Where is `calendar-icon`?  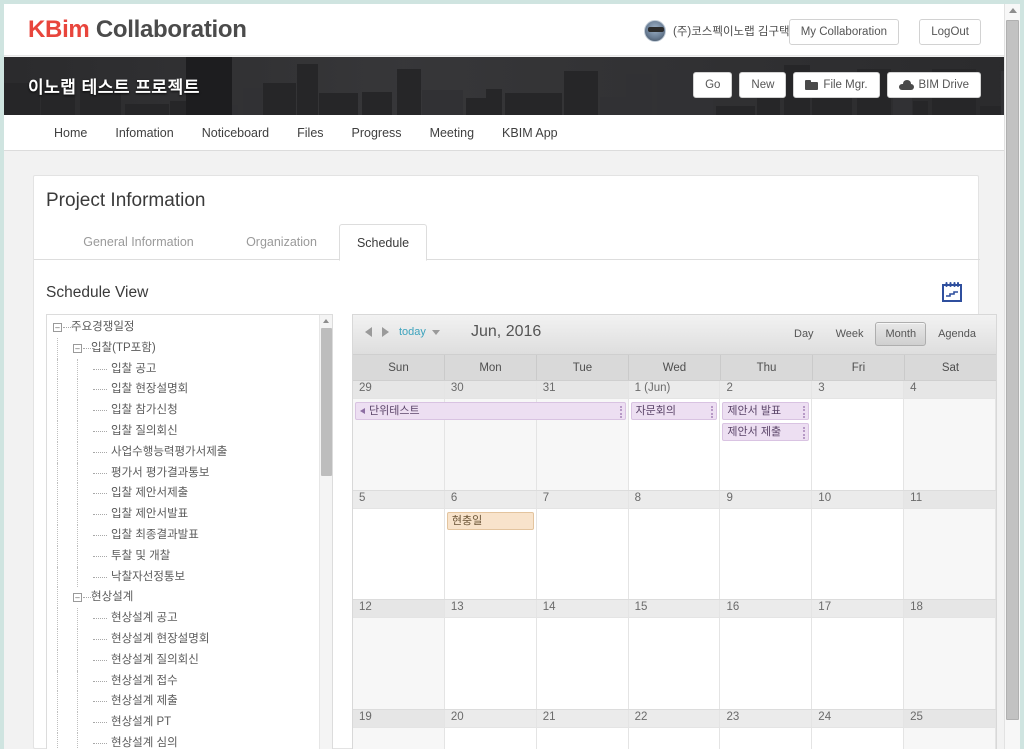
calendar-icon is located at coordinates (952, 292).